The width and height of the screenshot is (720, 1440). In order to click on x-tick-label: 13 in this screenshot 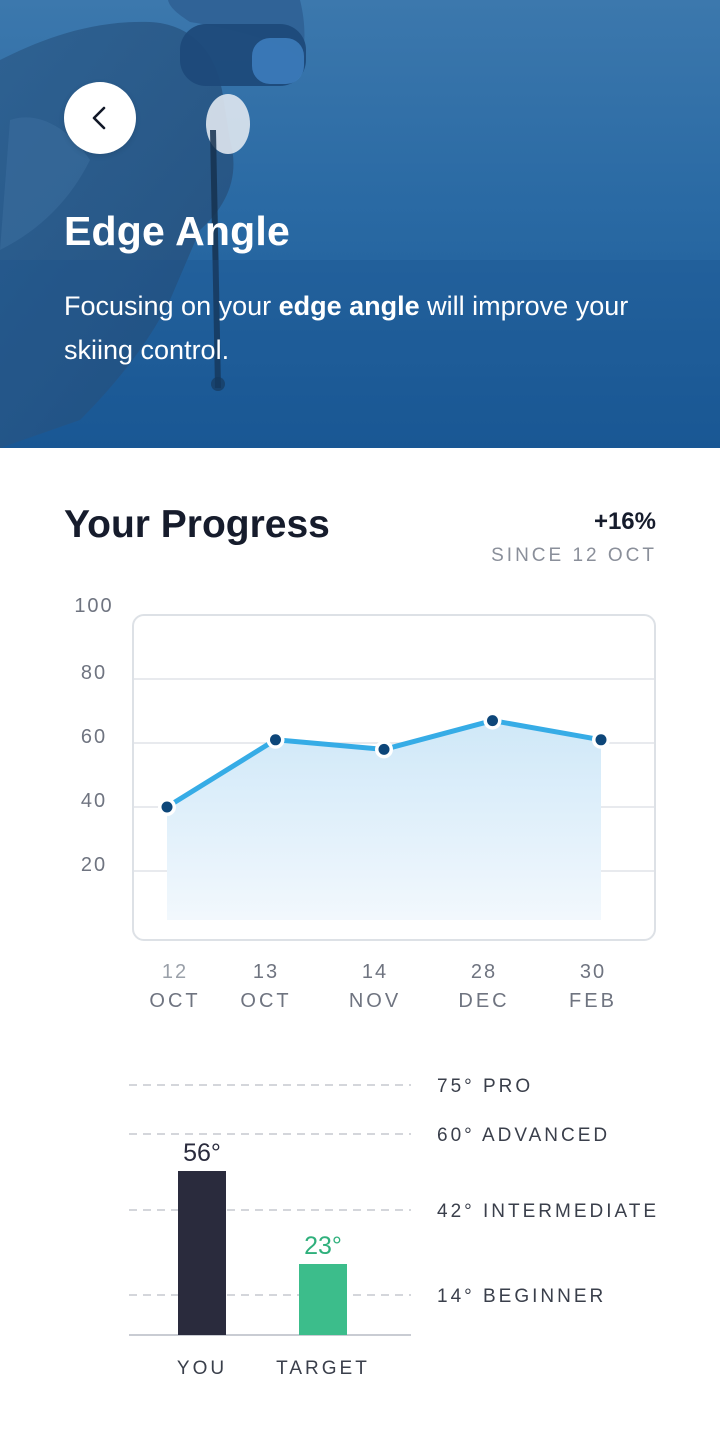, I will do `click(266, 972)`.